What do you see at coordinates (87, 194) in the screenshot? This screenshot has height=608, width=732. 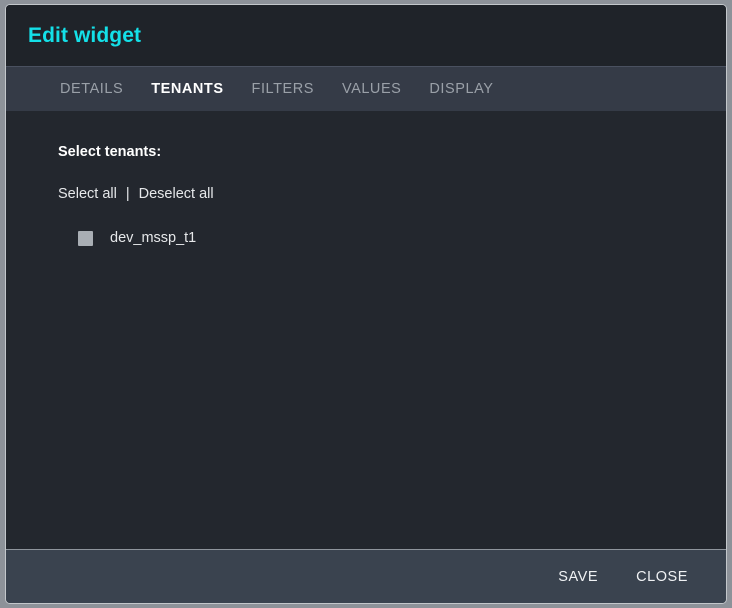 I see `select-all-link: Select all` at bounding box center [87, 194].